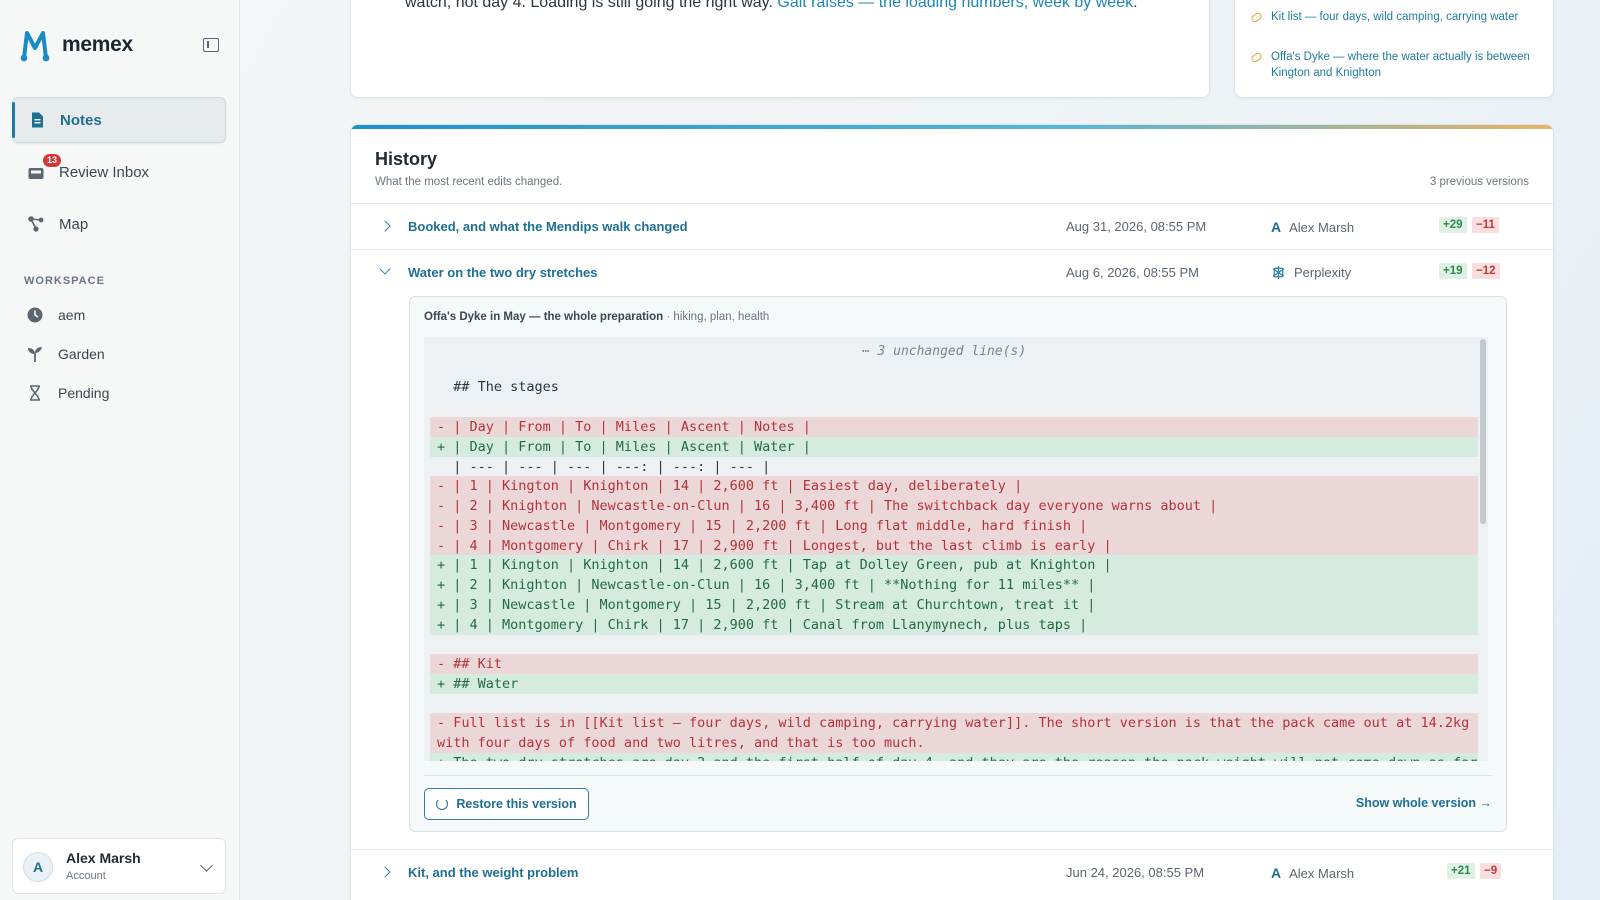 Image resolution: width=1600 pixels, height=900 pixels. What do you see at coordinates (64, 281) in the screenshot?
I see `workspace-section-label: WORKSPACE` at bounding box center [64, 281].